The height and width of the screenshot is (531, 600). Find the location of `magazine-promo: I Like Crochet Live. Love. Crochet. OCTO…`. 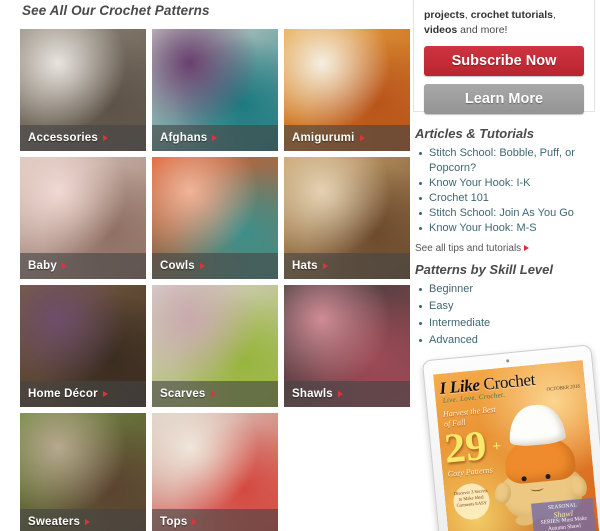

magazine-promo: I Like Crochet Live. Love. Crochet. OCTO… is located at coordinates (510, 437).